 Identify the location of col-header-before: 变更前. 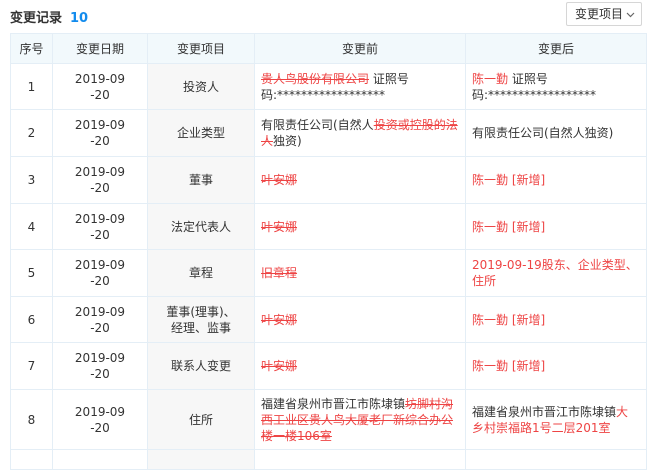
(360, 48).